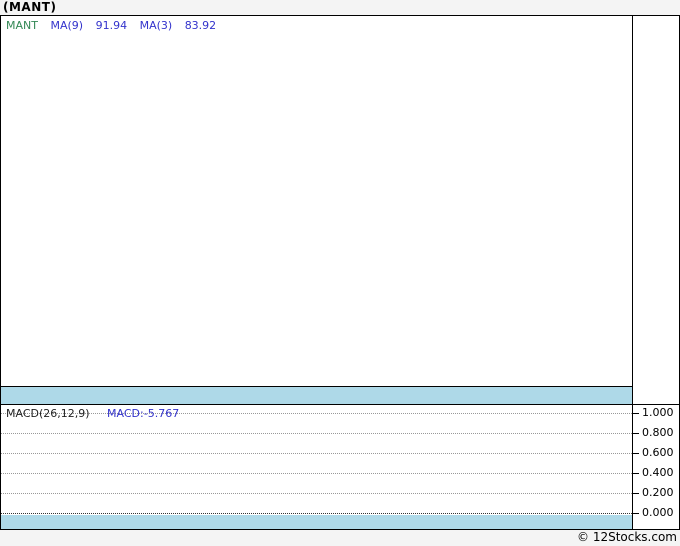 Image resolution: width=680 pixels, height=546 pixels. What do you see at coordinates (316, 522) in the screenshot?
I see `macd-bottom-band` at bounding box center [316, 522].